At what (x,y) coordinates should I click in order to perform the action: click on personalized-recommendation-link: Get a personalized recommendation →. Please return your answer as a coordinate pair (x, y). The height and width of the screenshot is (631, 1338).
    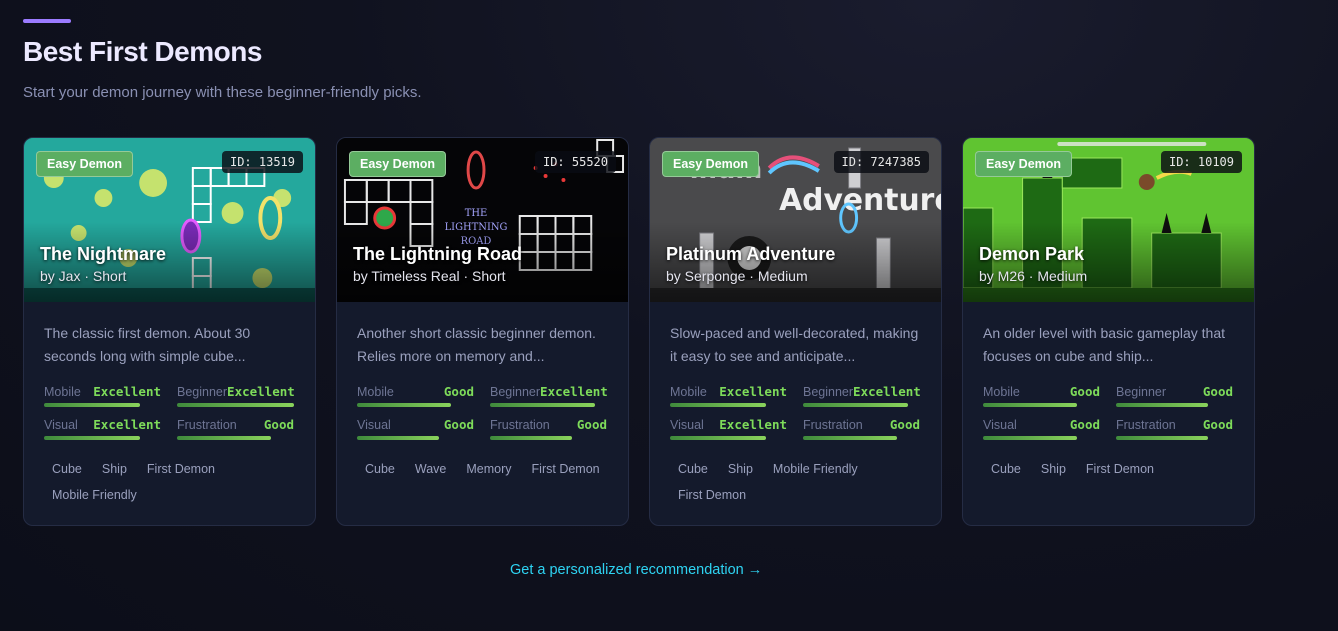
    Looking at the image, I should click on (636, 570).